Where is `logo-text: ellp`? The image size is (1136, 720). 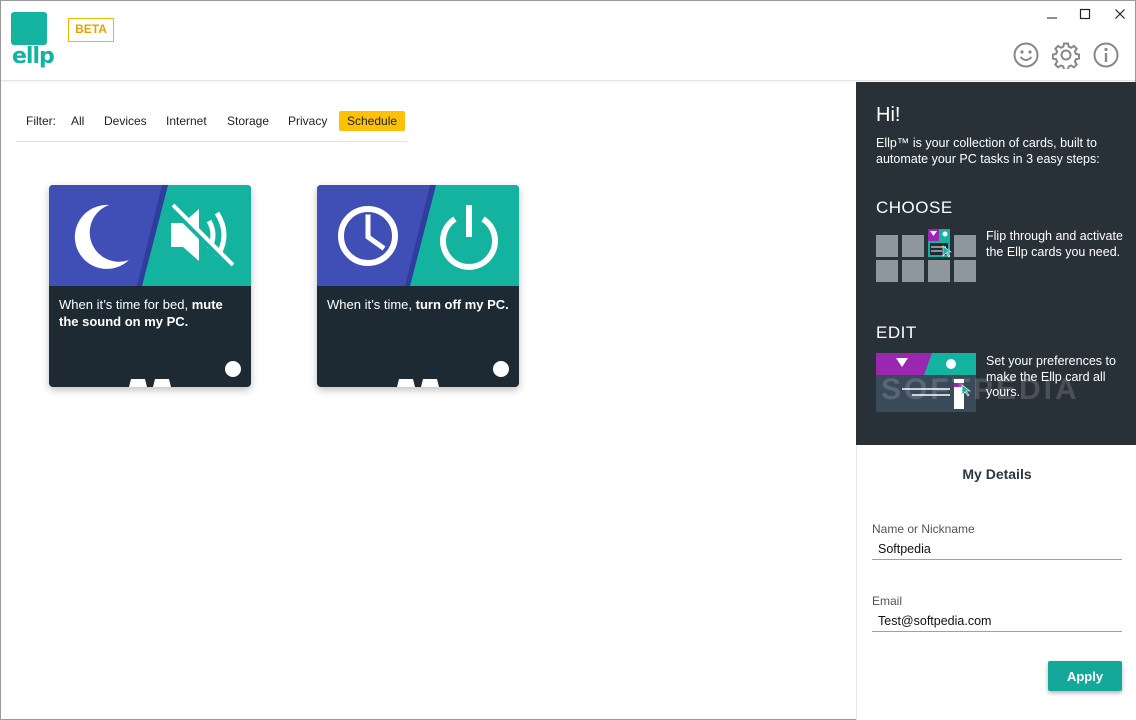 logo-text: ellp is located at coordinates (33, 56).